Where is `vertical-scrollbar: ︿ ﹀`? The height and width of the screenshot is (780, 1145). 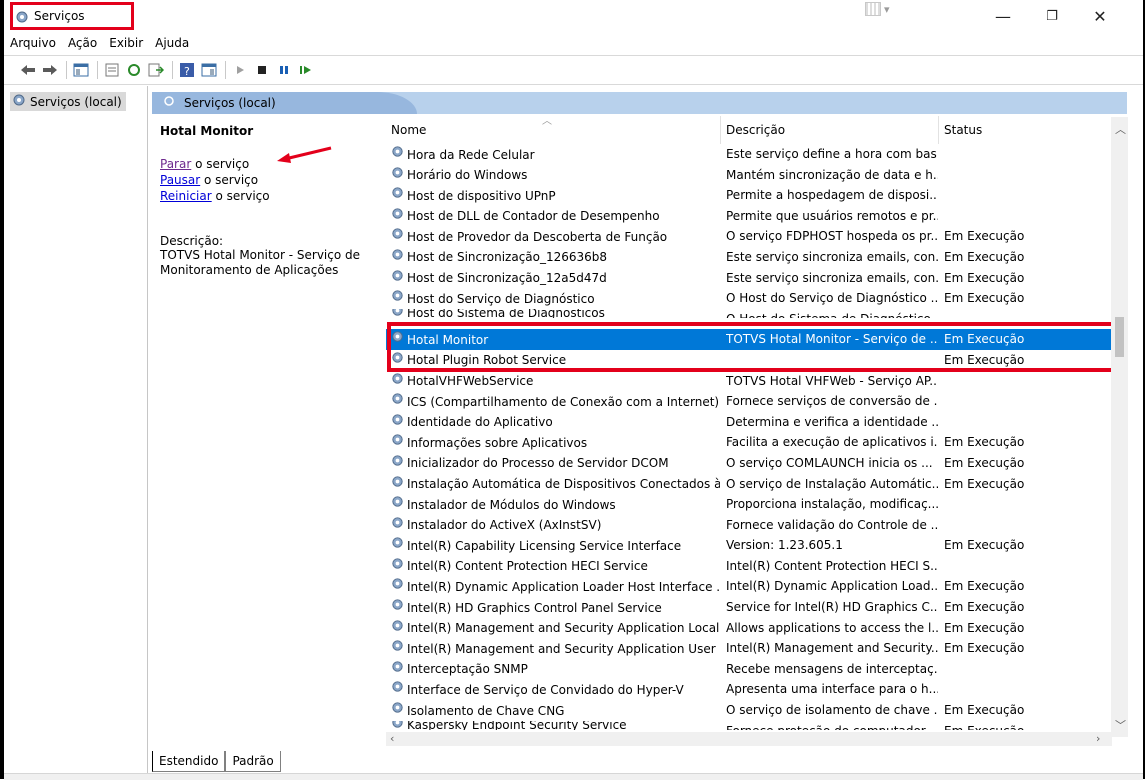 vertical-scrollbar: ︿ ﹀ is located at coordinates (1119, 427).